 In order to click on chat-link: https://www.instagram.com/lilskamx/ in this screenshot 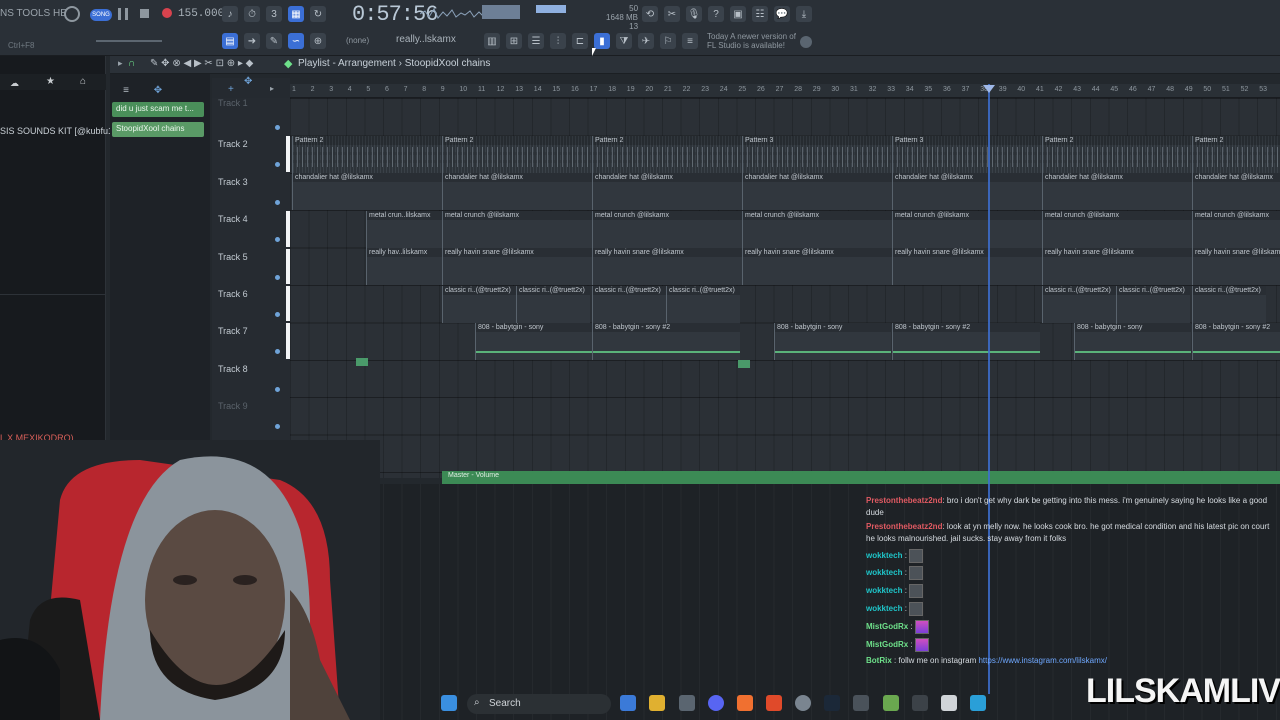, I will do `click(1042, 660)`.